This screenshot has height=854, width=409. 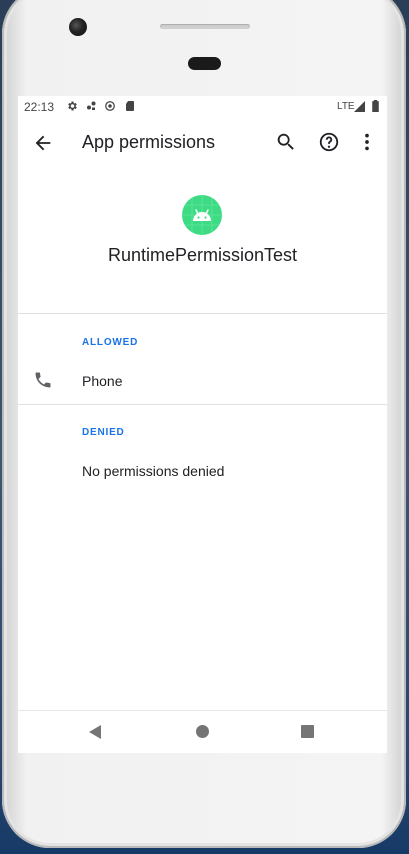 What do you see at coordinates (346, 106) in the screenshot?
I see `network-type: LTE` at bounding box center [346, 106].